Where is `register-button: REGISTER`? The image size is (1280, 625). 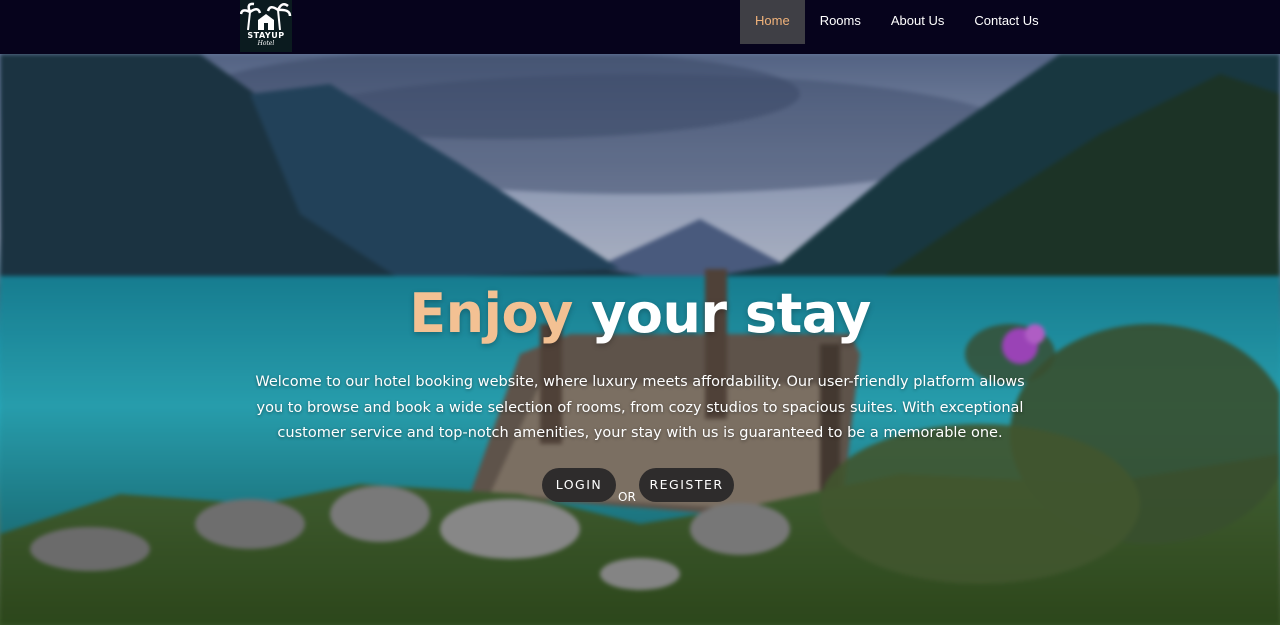 register-button: REGISTER is located at coordinates (686, 485).